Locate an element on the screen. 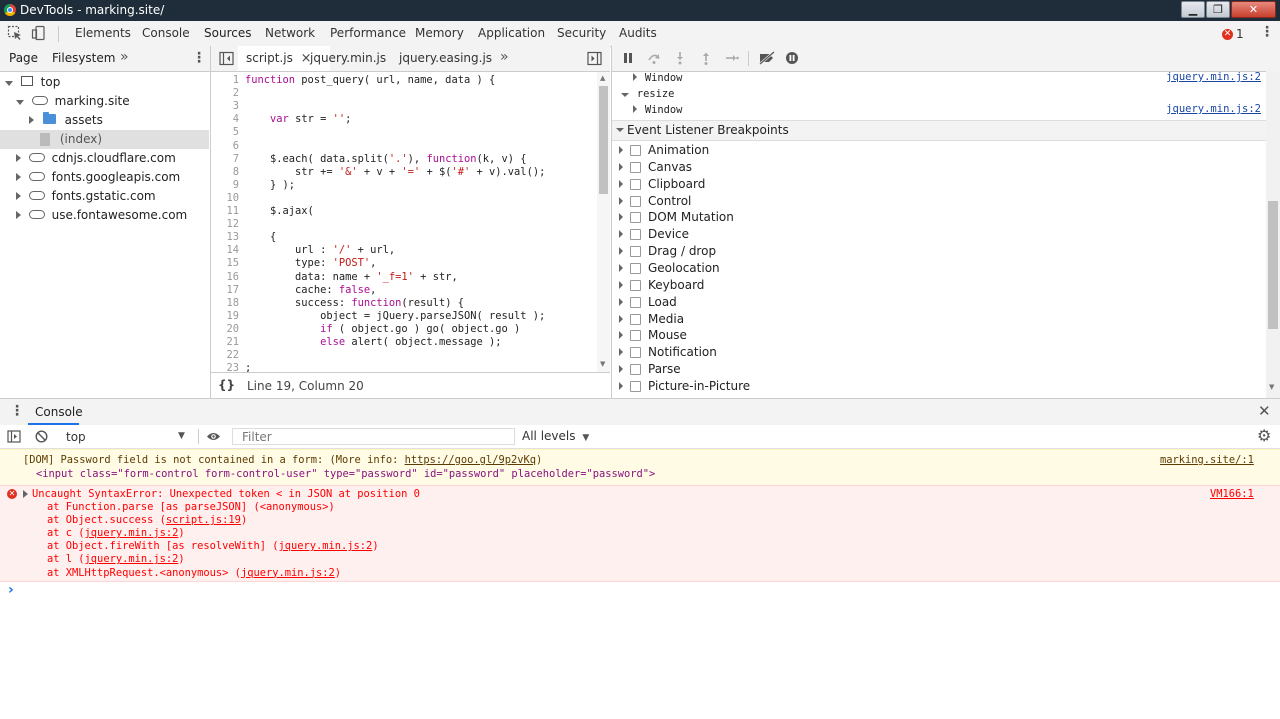 Image resolution: width=1280 pixels, height=719 pixels. device-toolbar-icon is located at coordinates (39, 33).